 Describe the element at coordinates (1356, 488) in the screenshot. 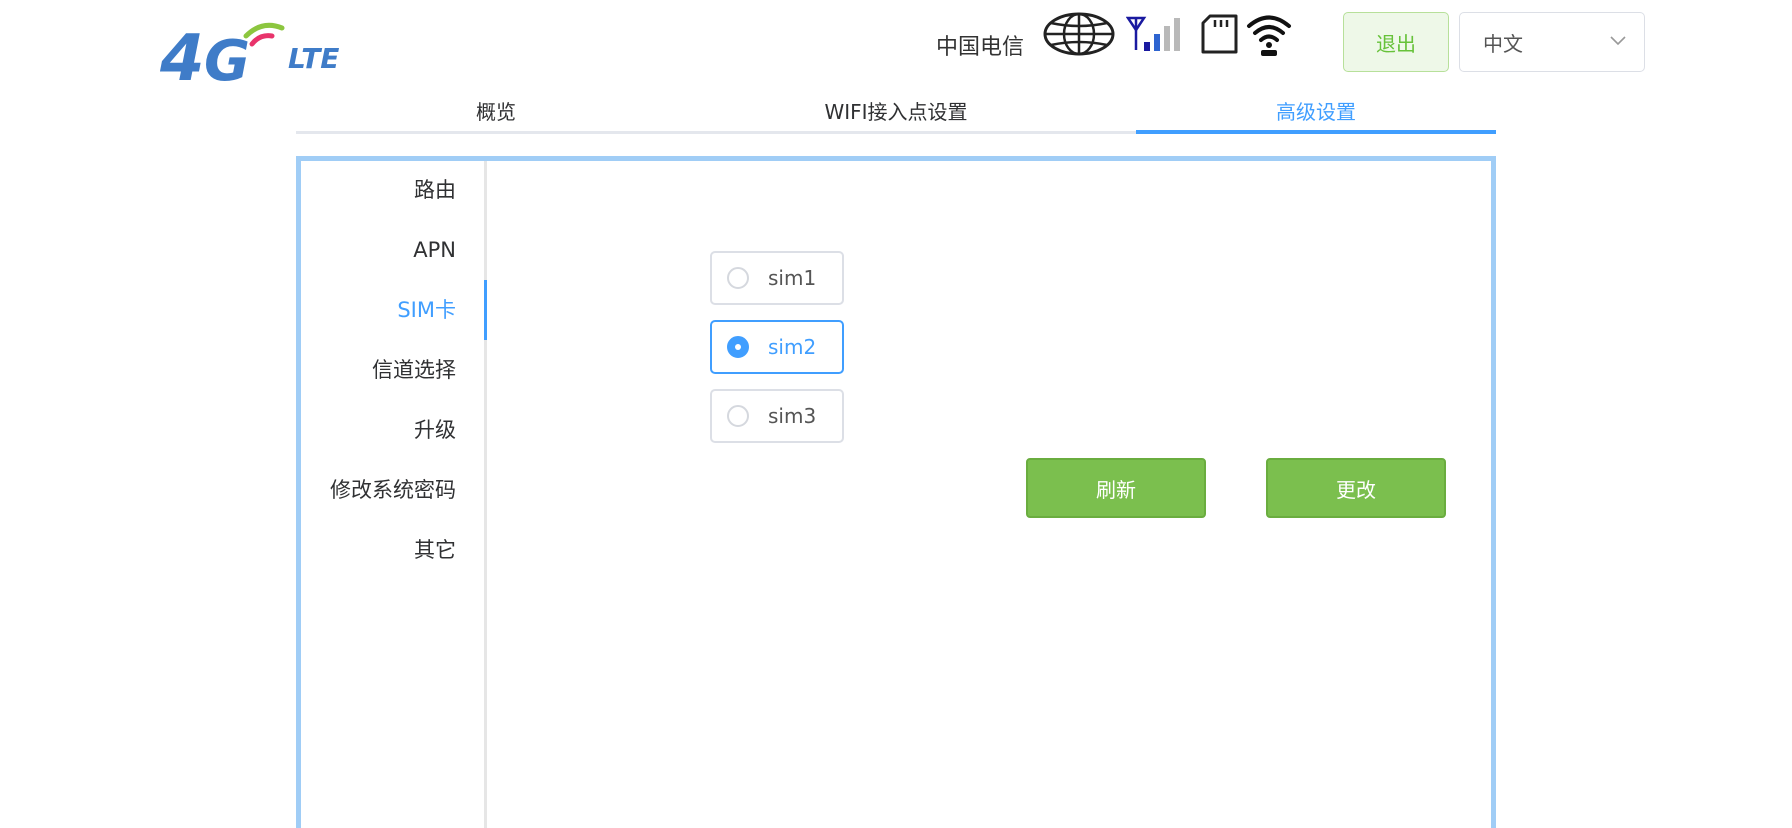

I see `change-button: 更改` at that location.